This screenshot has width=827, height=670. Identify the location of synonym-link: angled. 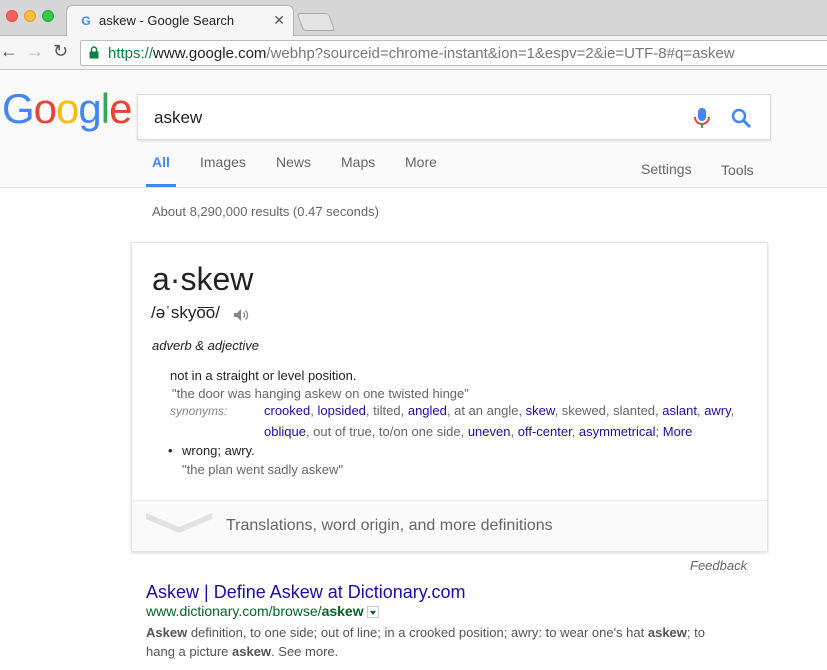
(427, 410).